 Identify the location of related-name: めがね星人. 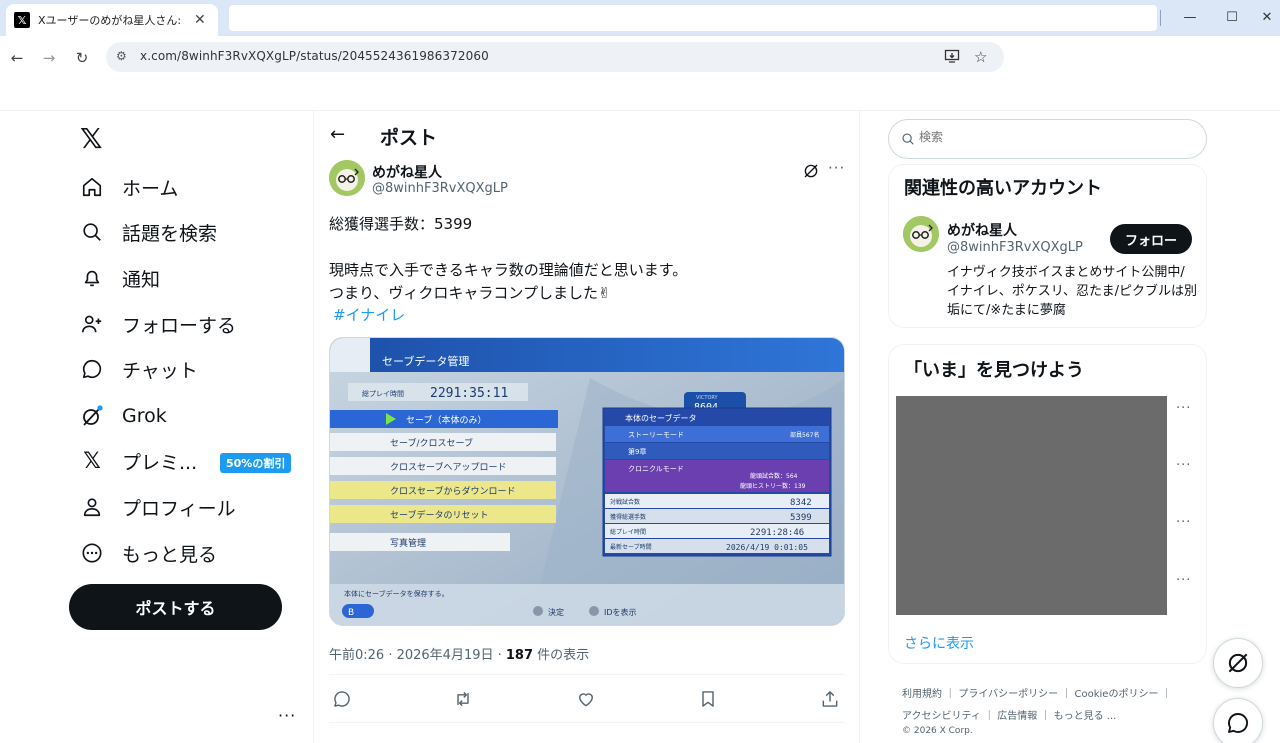
(982, 230).